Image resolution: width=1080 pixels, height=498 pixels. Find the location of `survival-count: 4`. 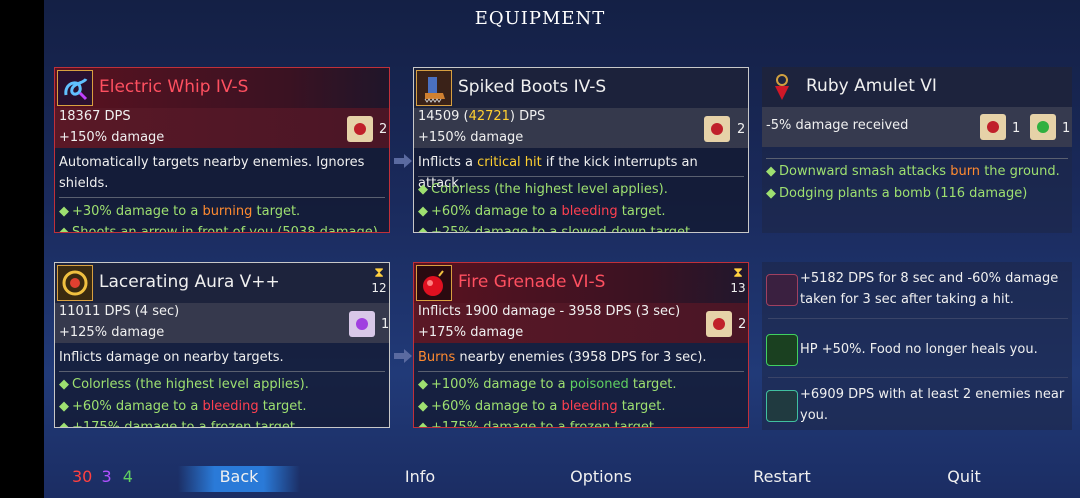

survival-count: 4 is located at coordinates (127, 476).